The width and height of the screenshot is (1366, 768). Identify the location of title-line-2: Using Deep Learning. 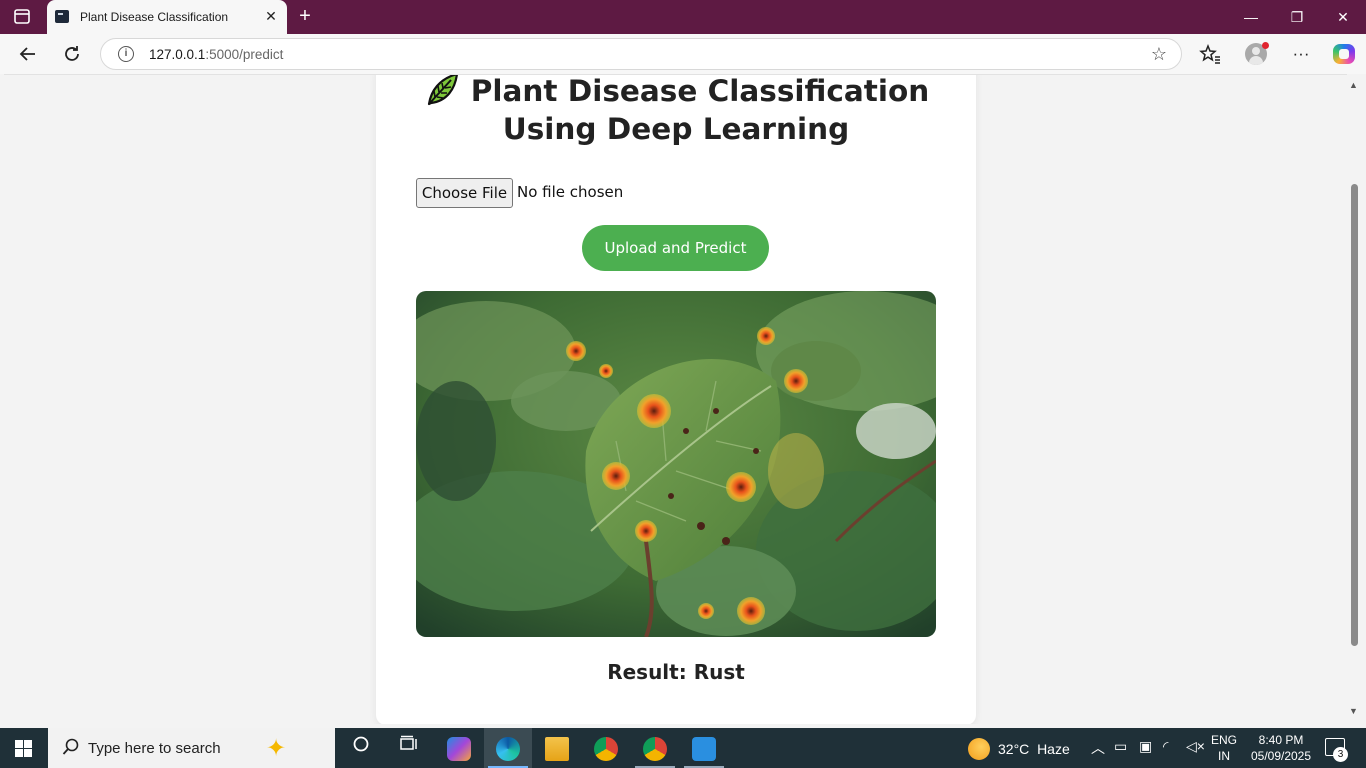
(676, 129).